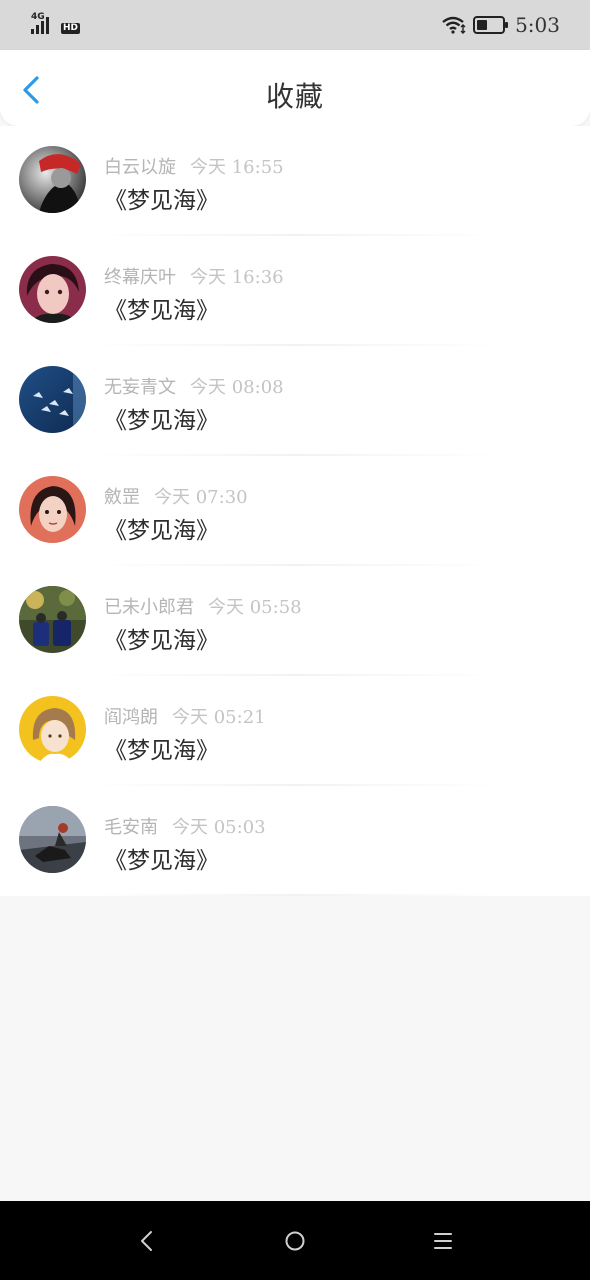 The width and height of the screenshot is (590, 1280). Describe the element at coordinates (131, 827) in the screenshot. I see `user-name: 毛安南` at that location.